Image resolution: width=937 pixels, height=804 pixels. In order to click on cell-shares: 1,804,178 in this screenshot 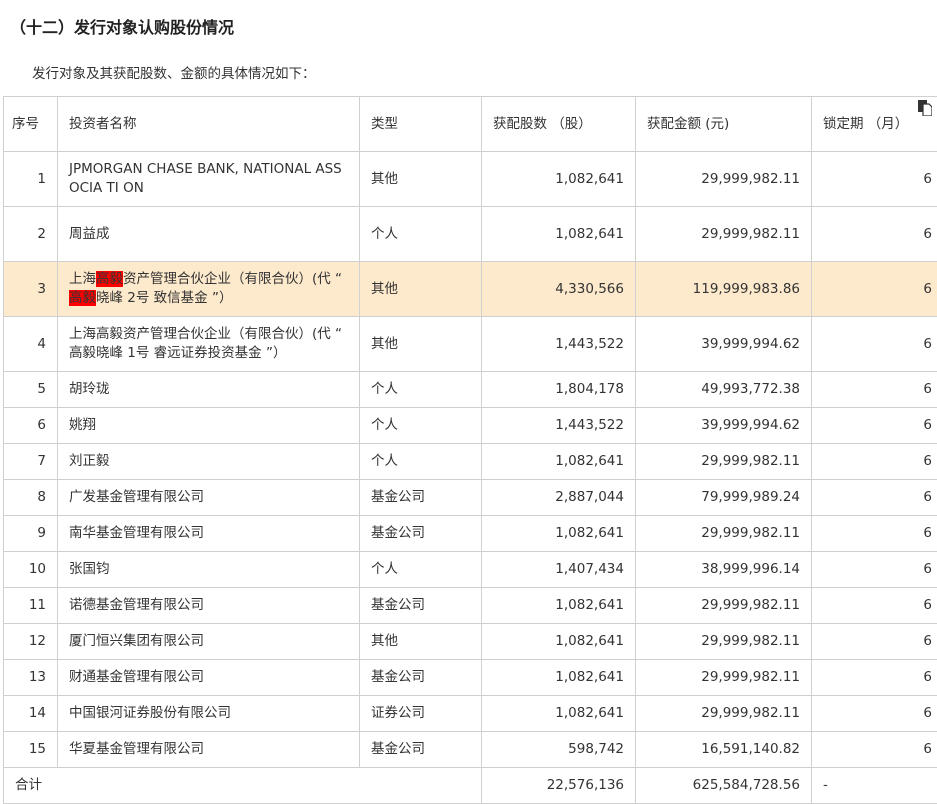, I will do `click(559, 390)`.